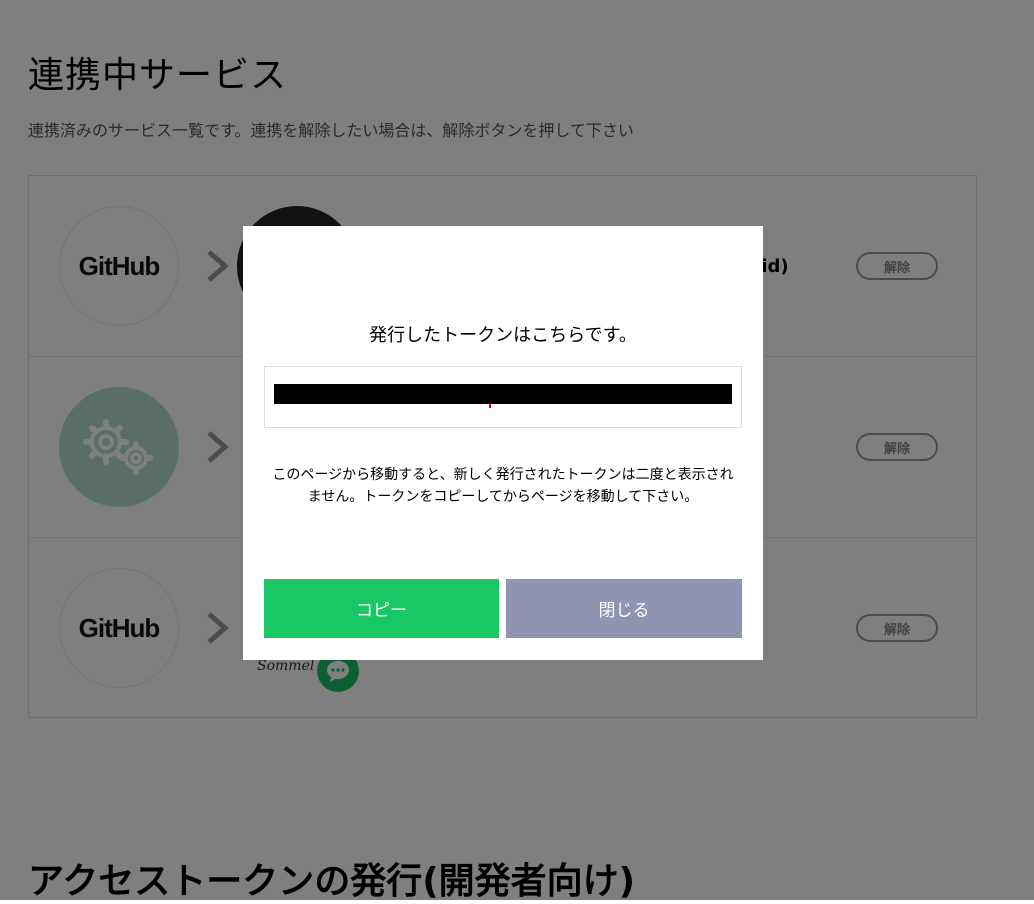  I want to click on modal-title: 発行したトークンはこちらです。, so click(503, 335).